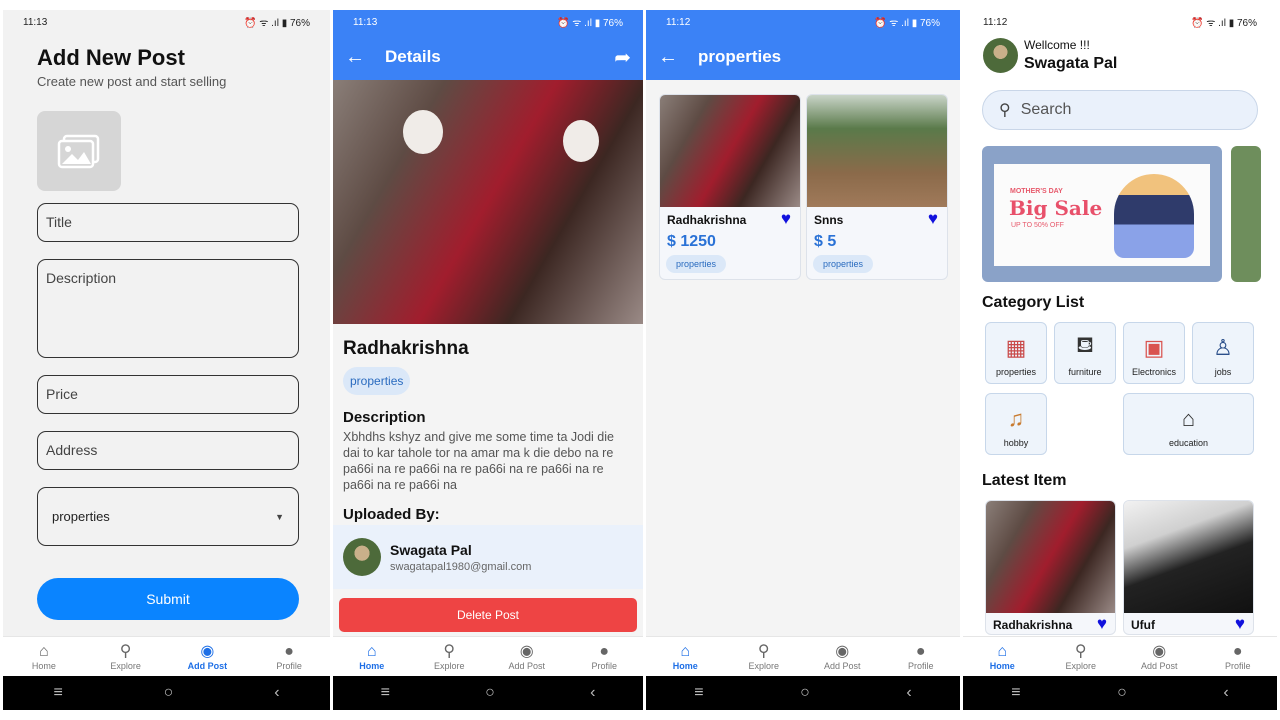 The height and width of the screenshot is (720, 1280). I want to click on banner-offer-text: UP TO 50% OFF, so click(1037, 225).